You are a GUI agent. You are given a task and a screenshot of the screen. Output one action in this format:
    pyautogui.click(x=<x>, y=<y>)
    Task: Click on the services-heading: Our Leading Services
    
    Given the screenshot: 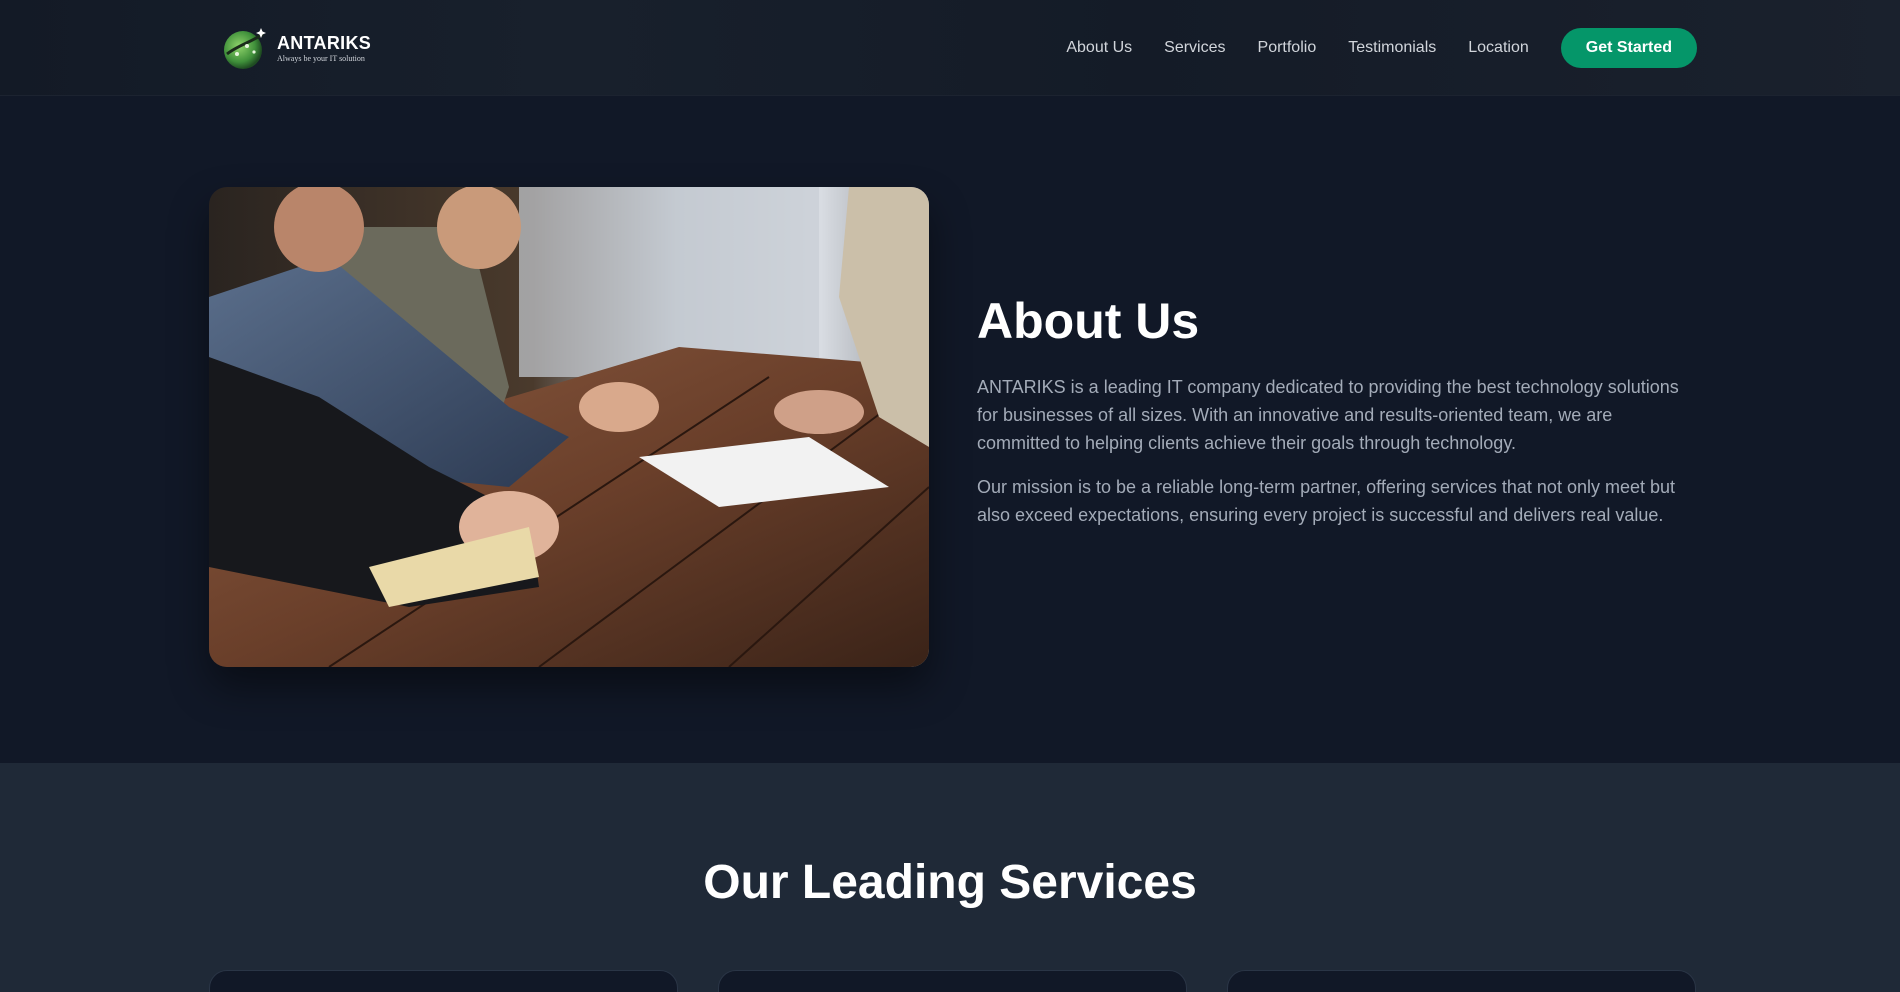 What is the action you would take?
    pyautogui.click(x=950, y=882)
    